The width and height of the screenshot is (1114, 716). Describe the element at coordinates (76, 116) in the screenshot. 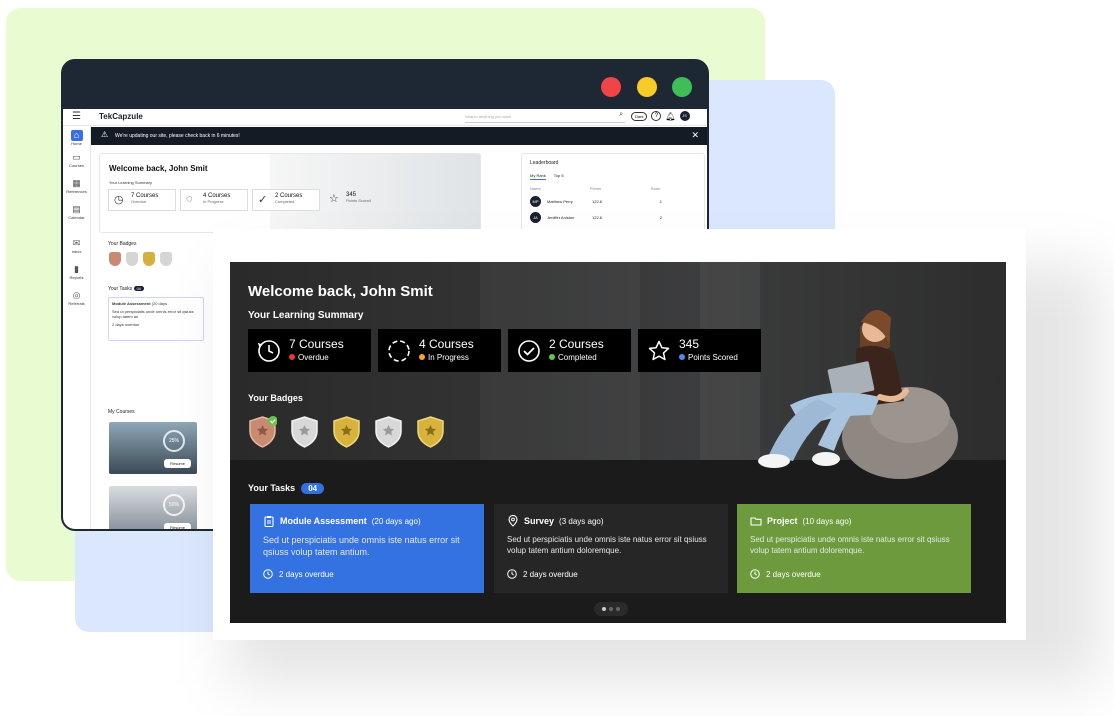

I see `hamburger-menu-icon: ☰` at that location.